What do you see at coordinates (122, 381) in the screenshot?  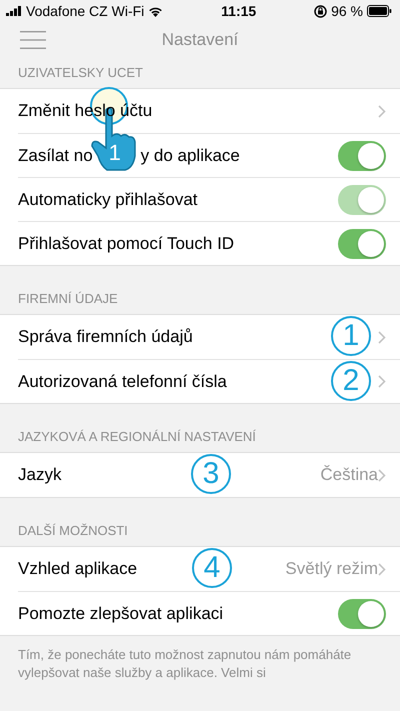 I see `settings-link: Autorizovaná telefonní čísla` at bounding box center [122, 381].